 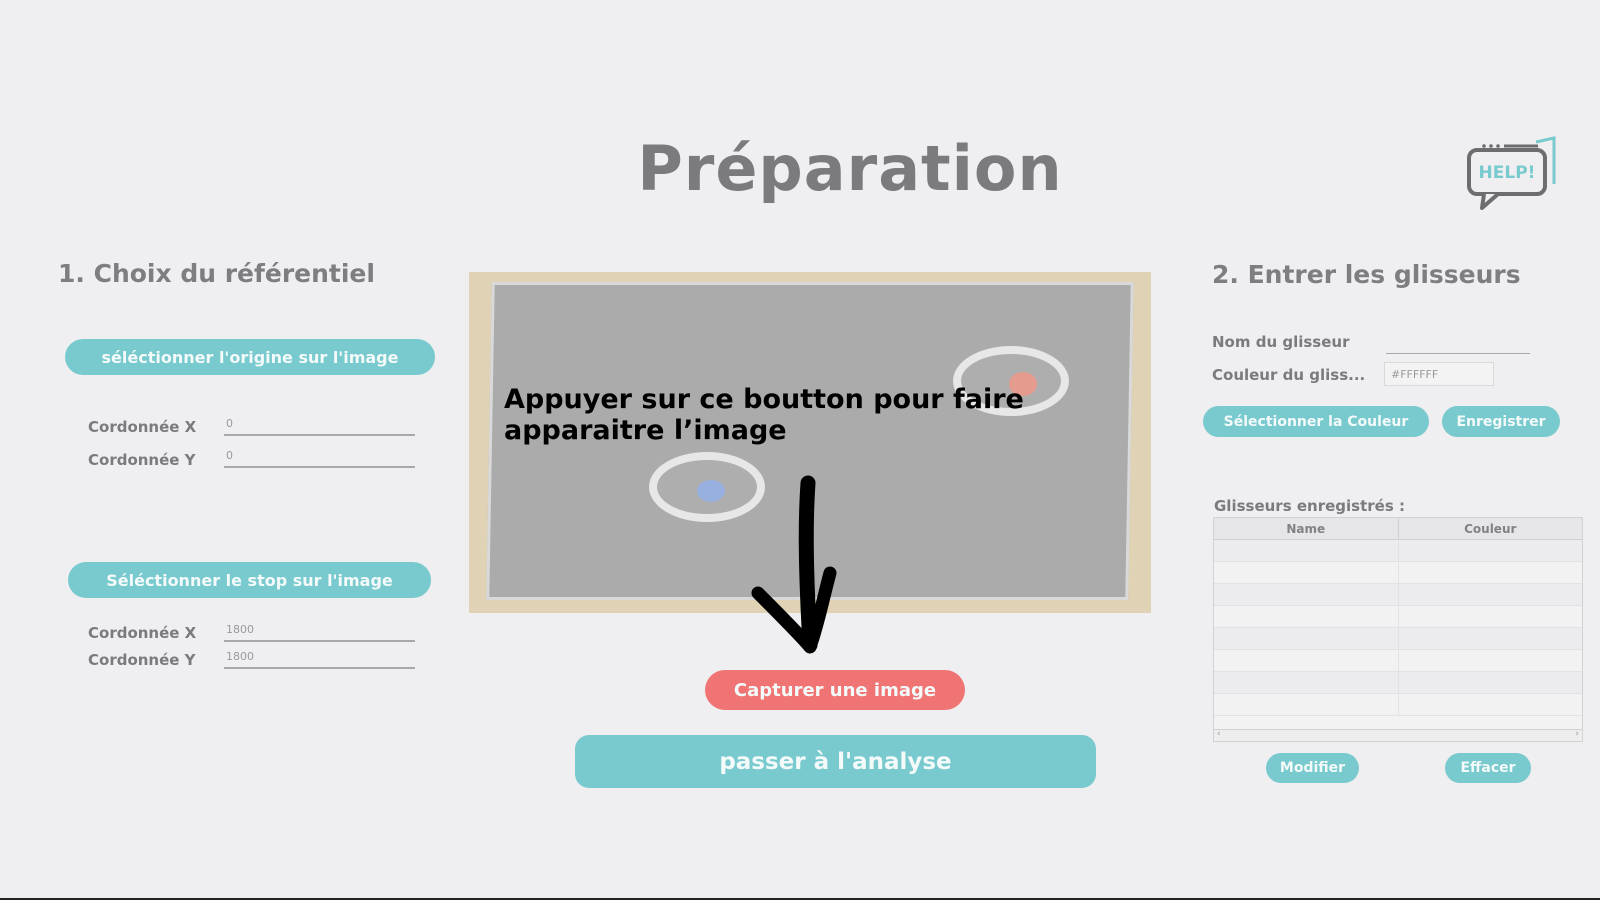 What do you see at coordinates (1309, 506) in the screenshot?
I see `saved-glisseurs-label: Glisseurs enregistrés :` at bounding box center [1309, 506].